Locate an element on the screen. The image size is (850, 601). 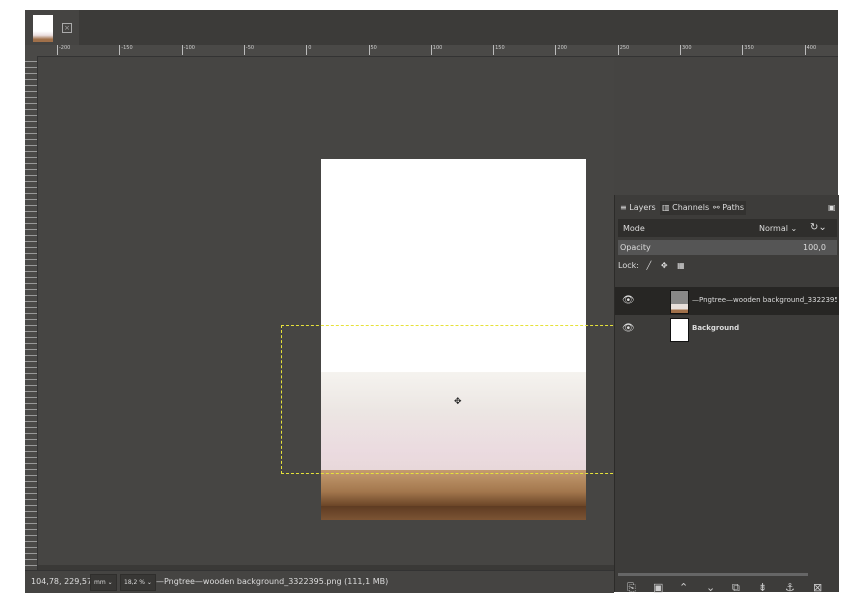
lock-label: Lock: is located at coordinates (628, 265).